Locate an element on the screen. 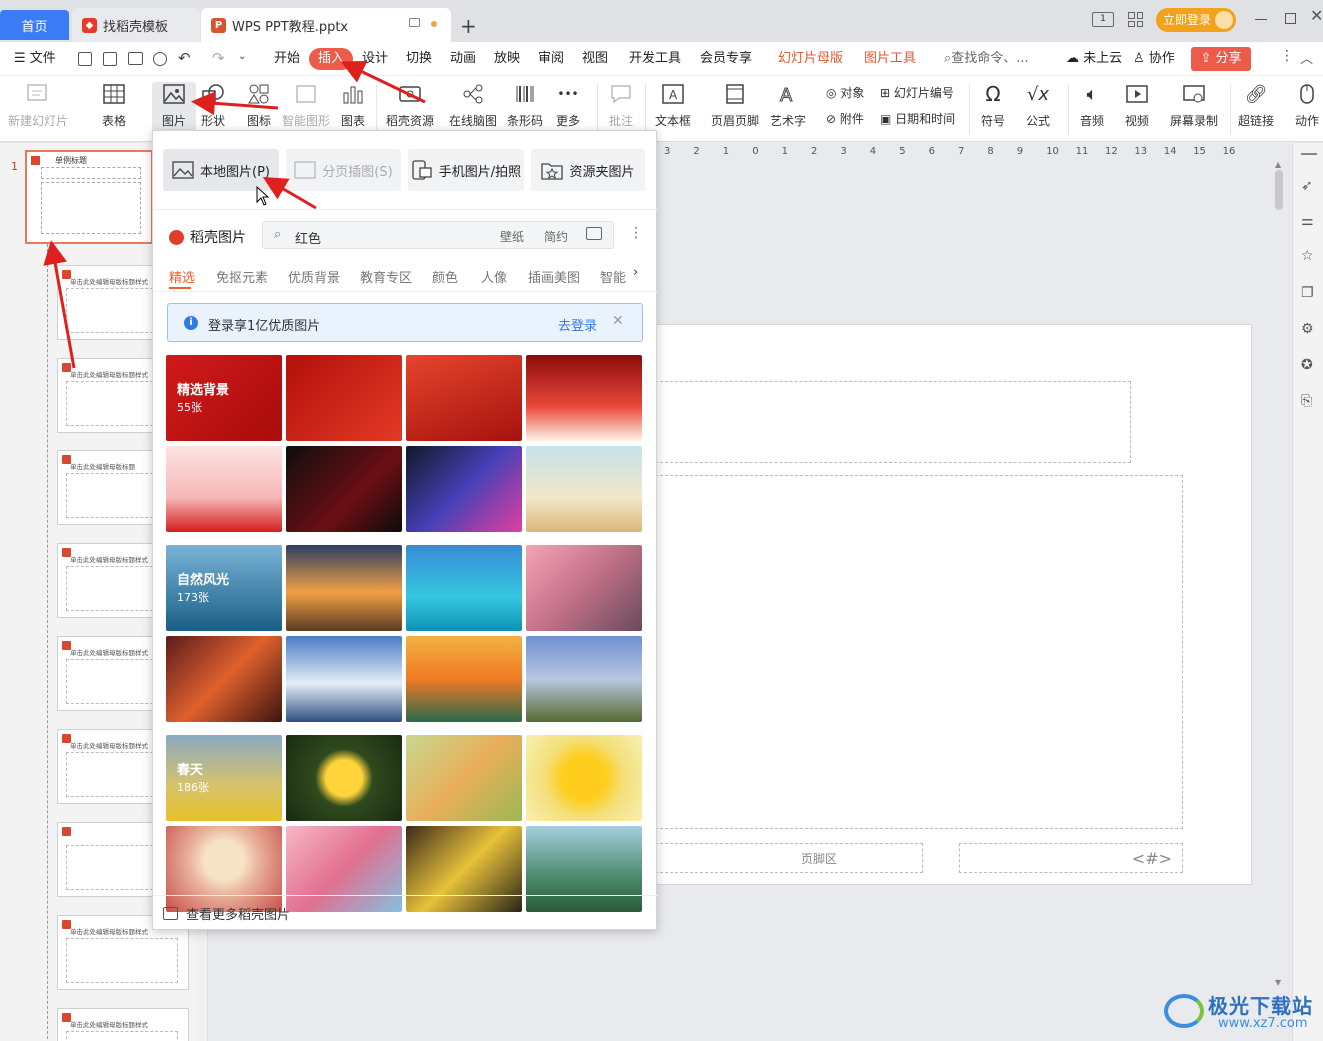 The width and height of the screenshot is (1323, 1041). footer-placeholder: 页脚区 is located at coordinates (789, 858).